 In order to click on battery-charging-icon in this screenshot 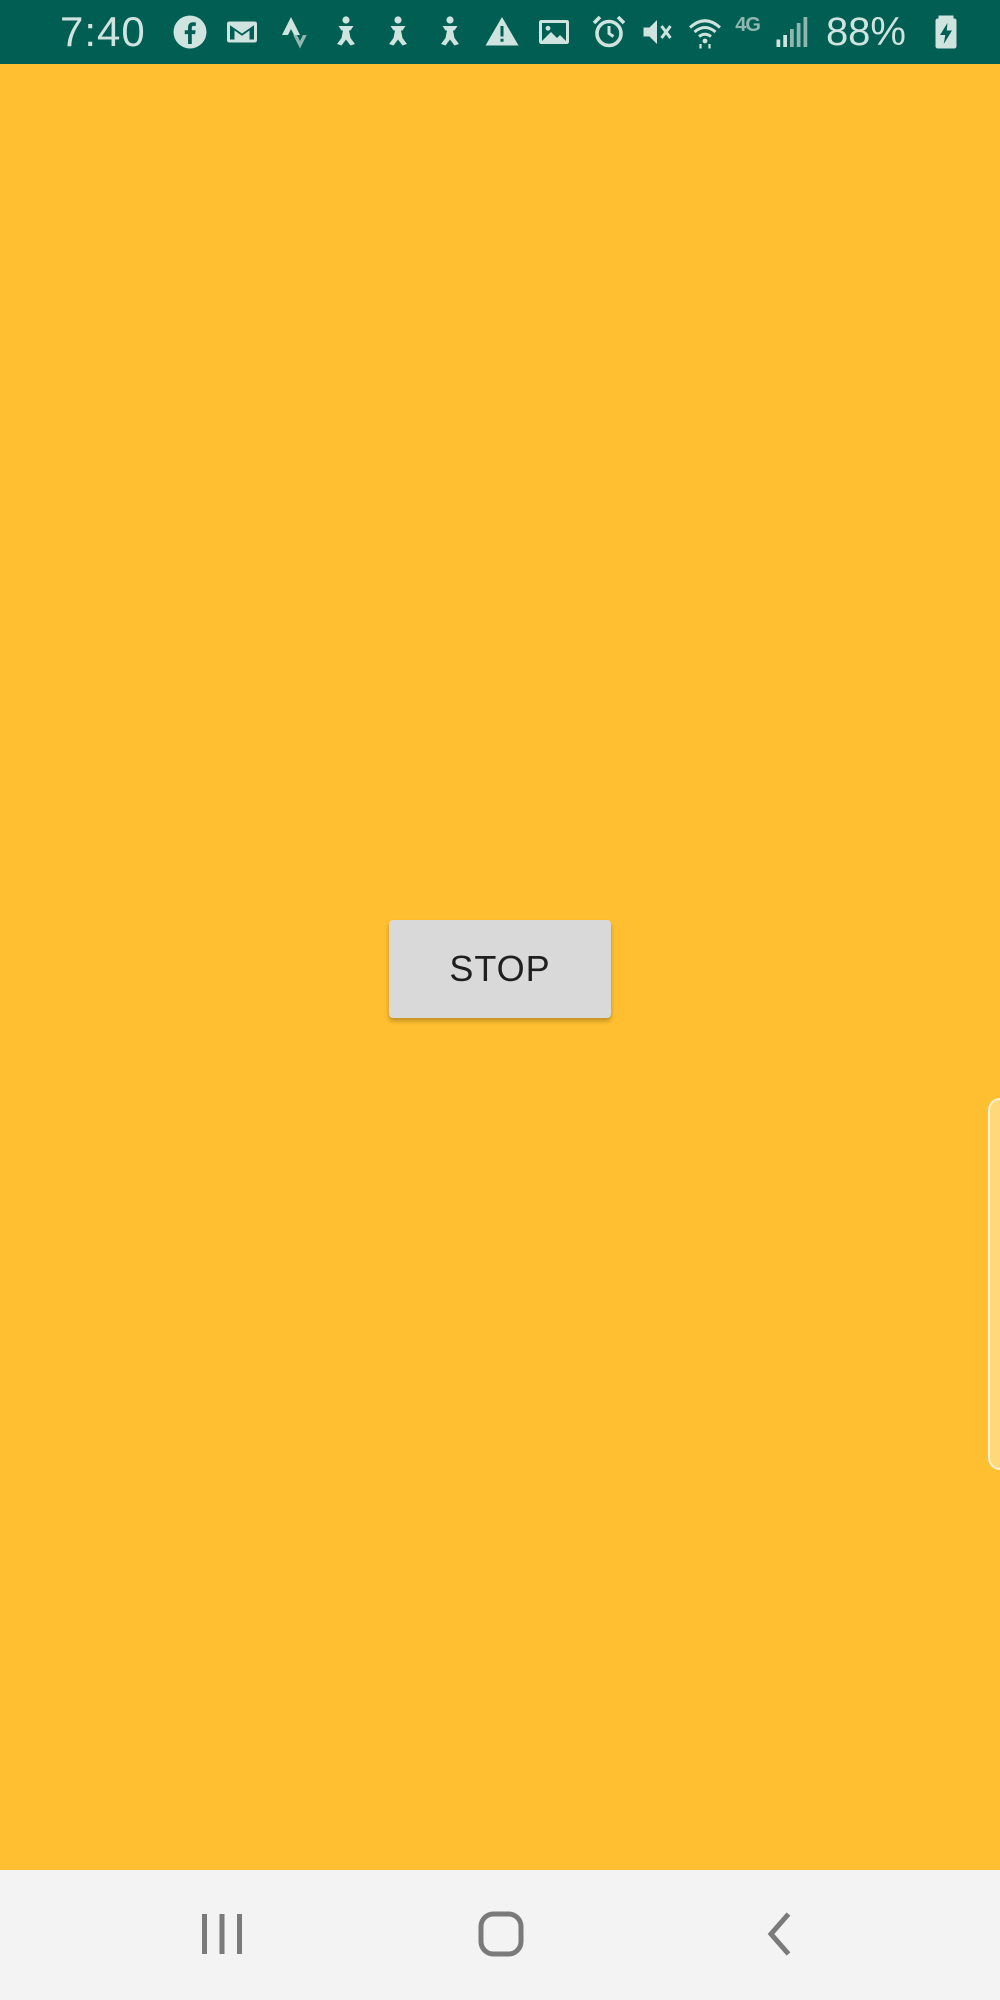, I will do `click(946, 32)`.